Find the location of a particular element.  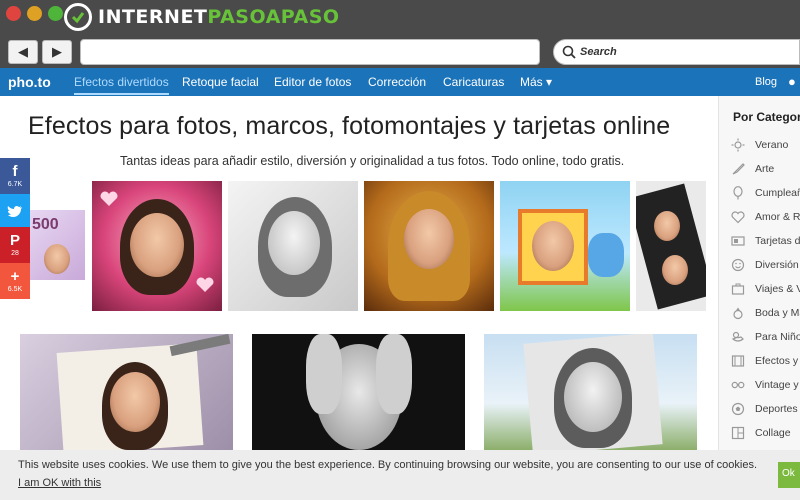

sidebar-item-boda: Boda y Ma is located at coordinates (765, 313).